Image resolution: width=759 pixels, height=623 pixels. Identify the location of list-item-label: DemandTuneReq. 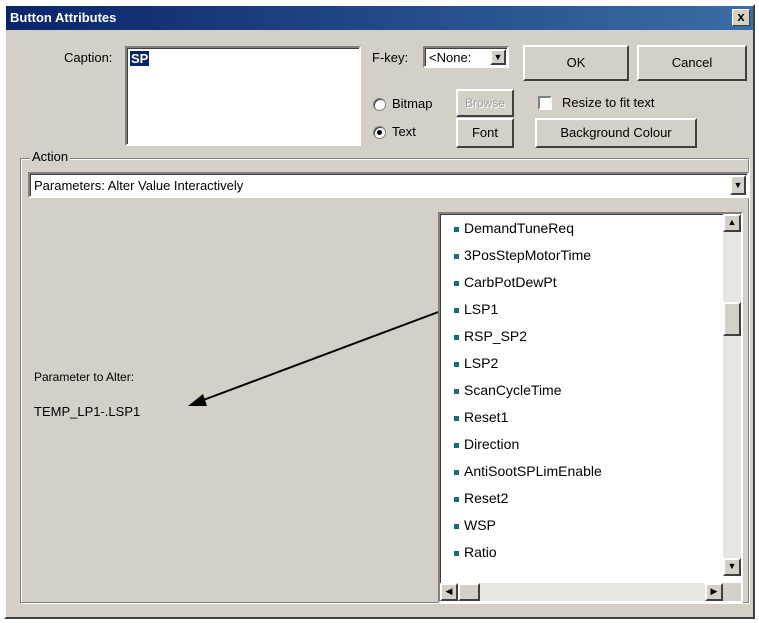
(519, 228).